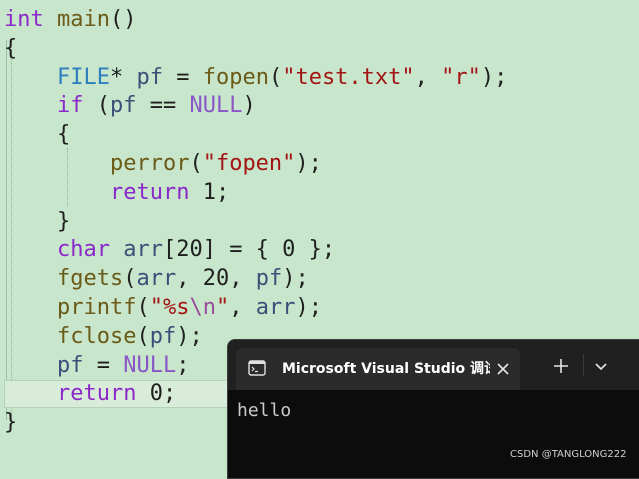 Image resolution: width=639 pixels, height=479 pixels. I want to click on code-line: pf = NULL;, so click(96, 366).